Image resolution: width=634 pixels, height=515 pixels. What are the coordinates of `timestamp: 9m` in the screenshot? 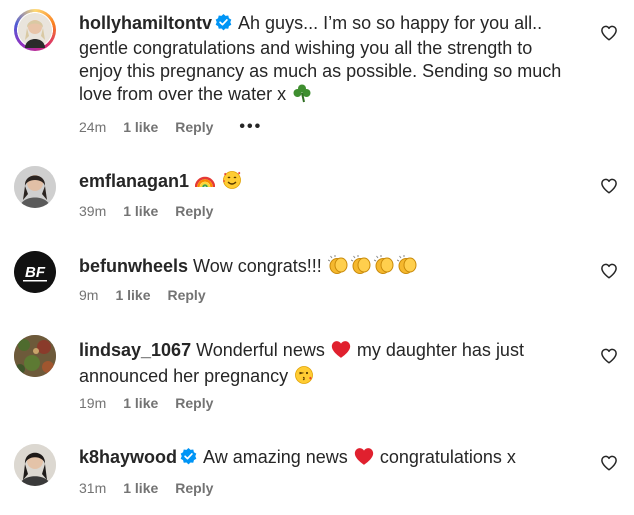 It's located at (89, 295).